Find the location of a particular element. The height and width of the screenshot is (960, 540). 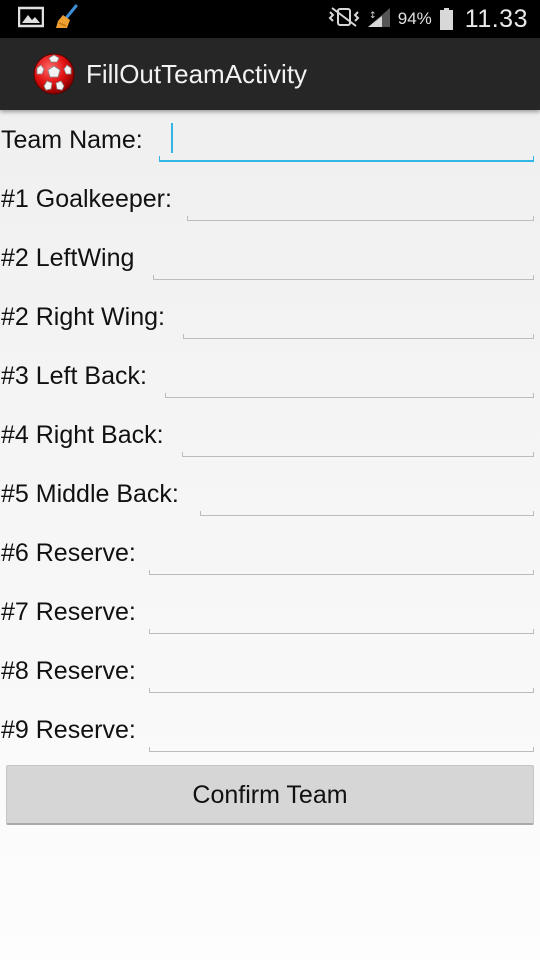

action-bar: FillOutTeamActivity is located at coordinates (270, 74).